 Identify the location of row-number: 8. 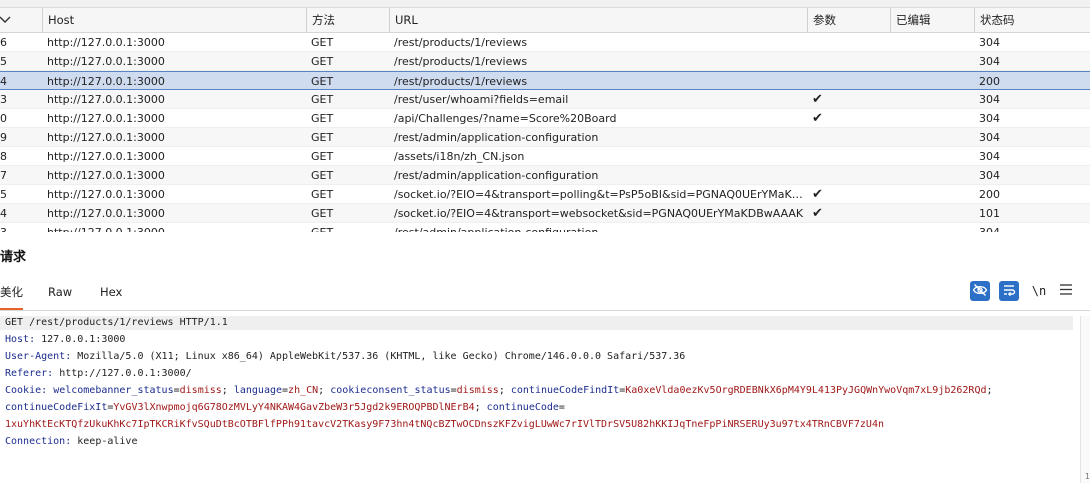
(3, 156).